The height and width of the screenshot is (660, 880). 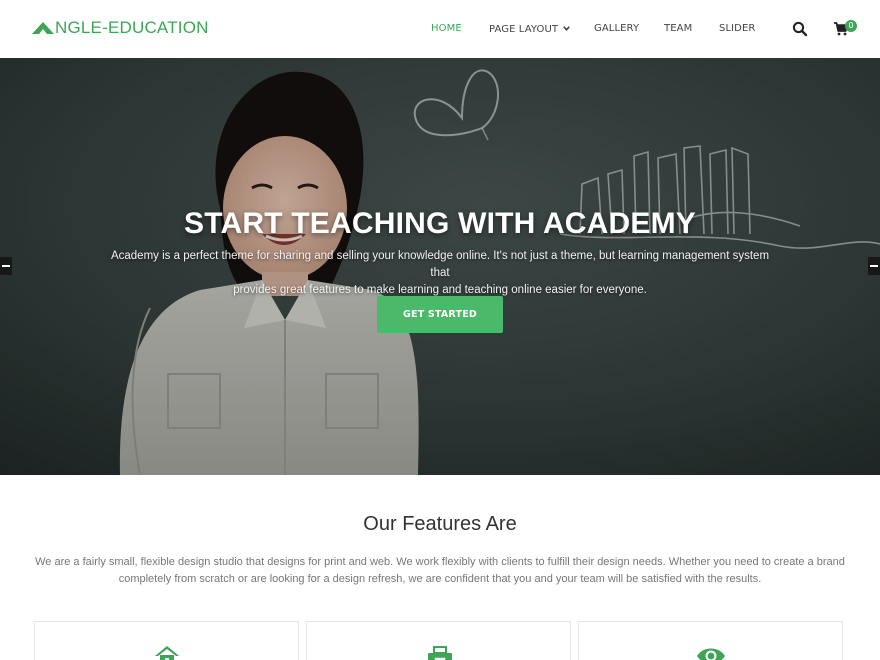 I want to click on features-title: Our Features Are, so click(x=440, y=524).